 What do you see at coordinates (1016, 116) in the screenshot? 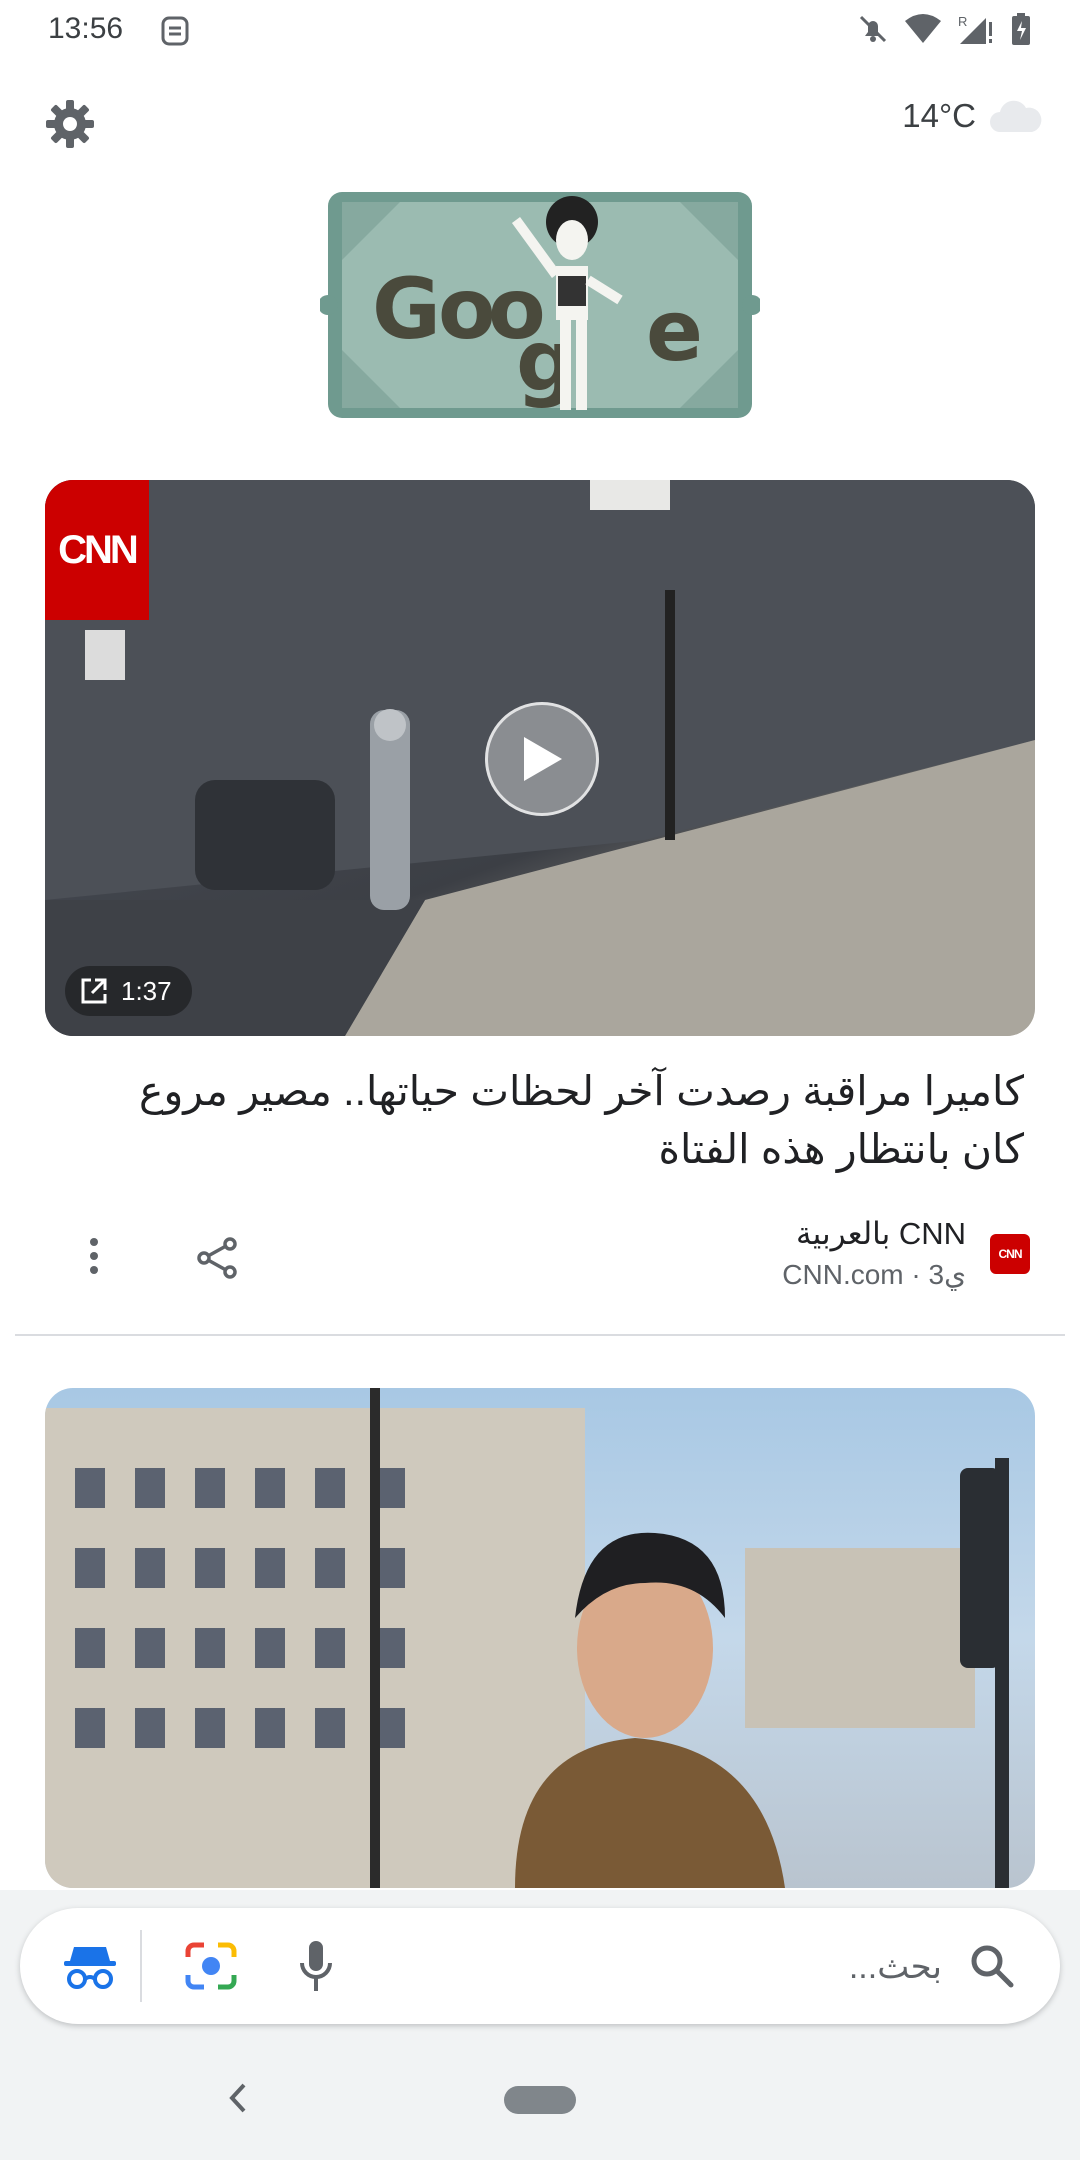
I see `cloud-icon` at bounding box center [1016, 116].